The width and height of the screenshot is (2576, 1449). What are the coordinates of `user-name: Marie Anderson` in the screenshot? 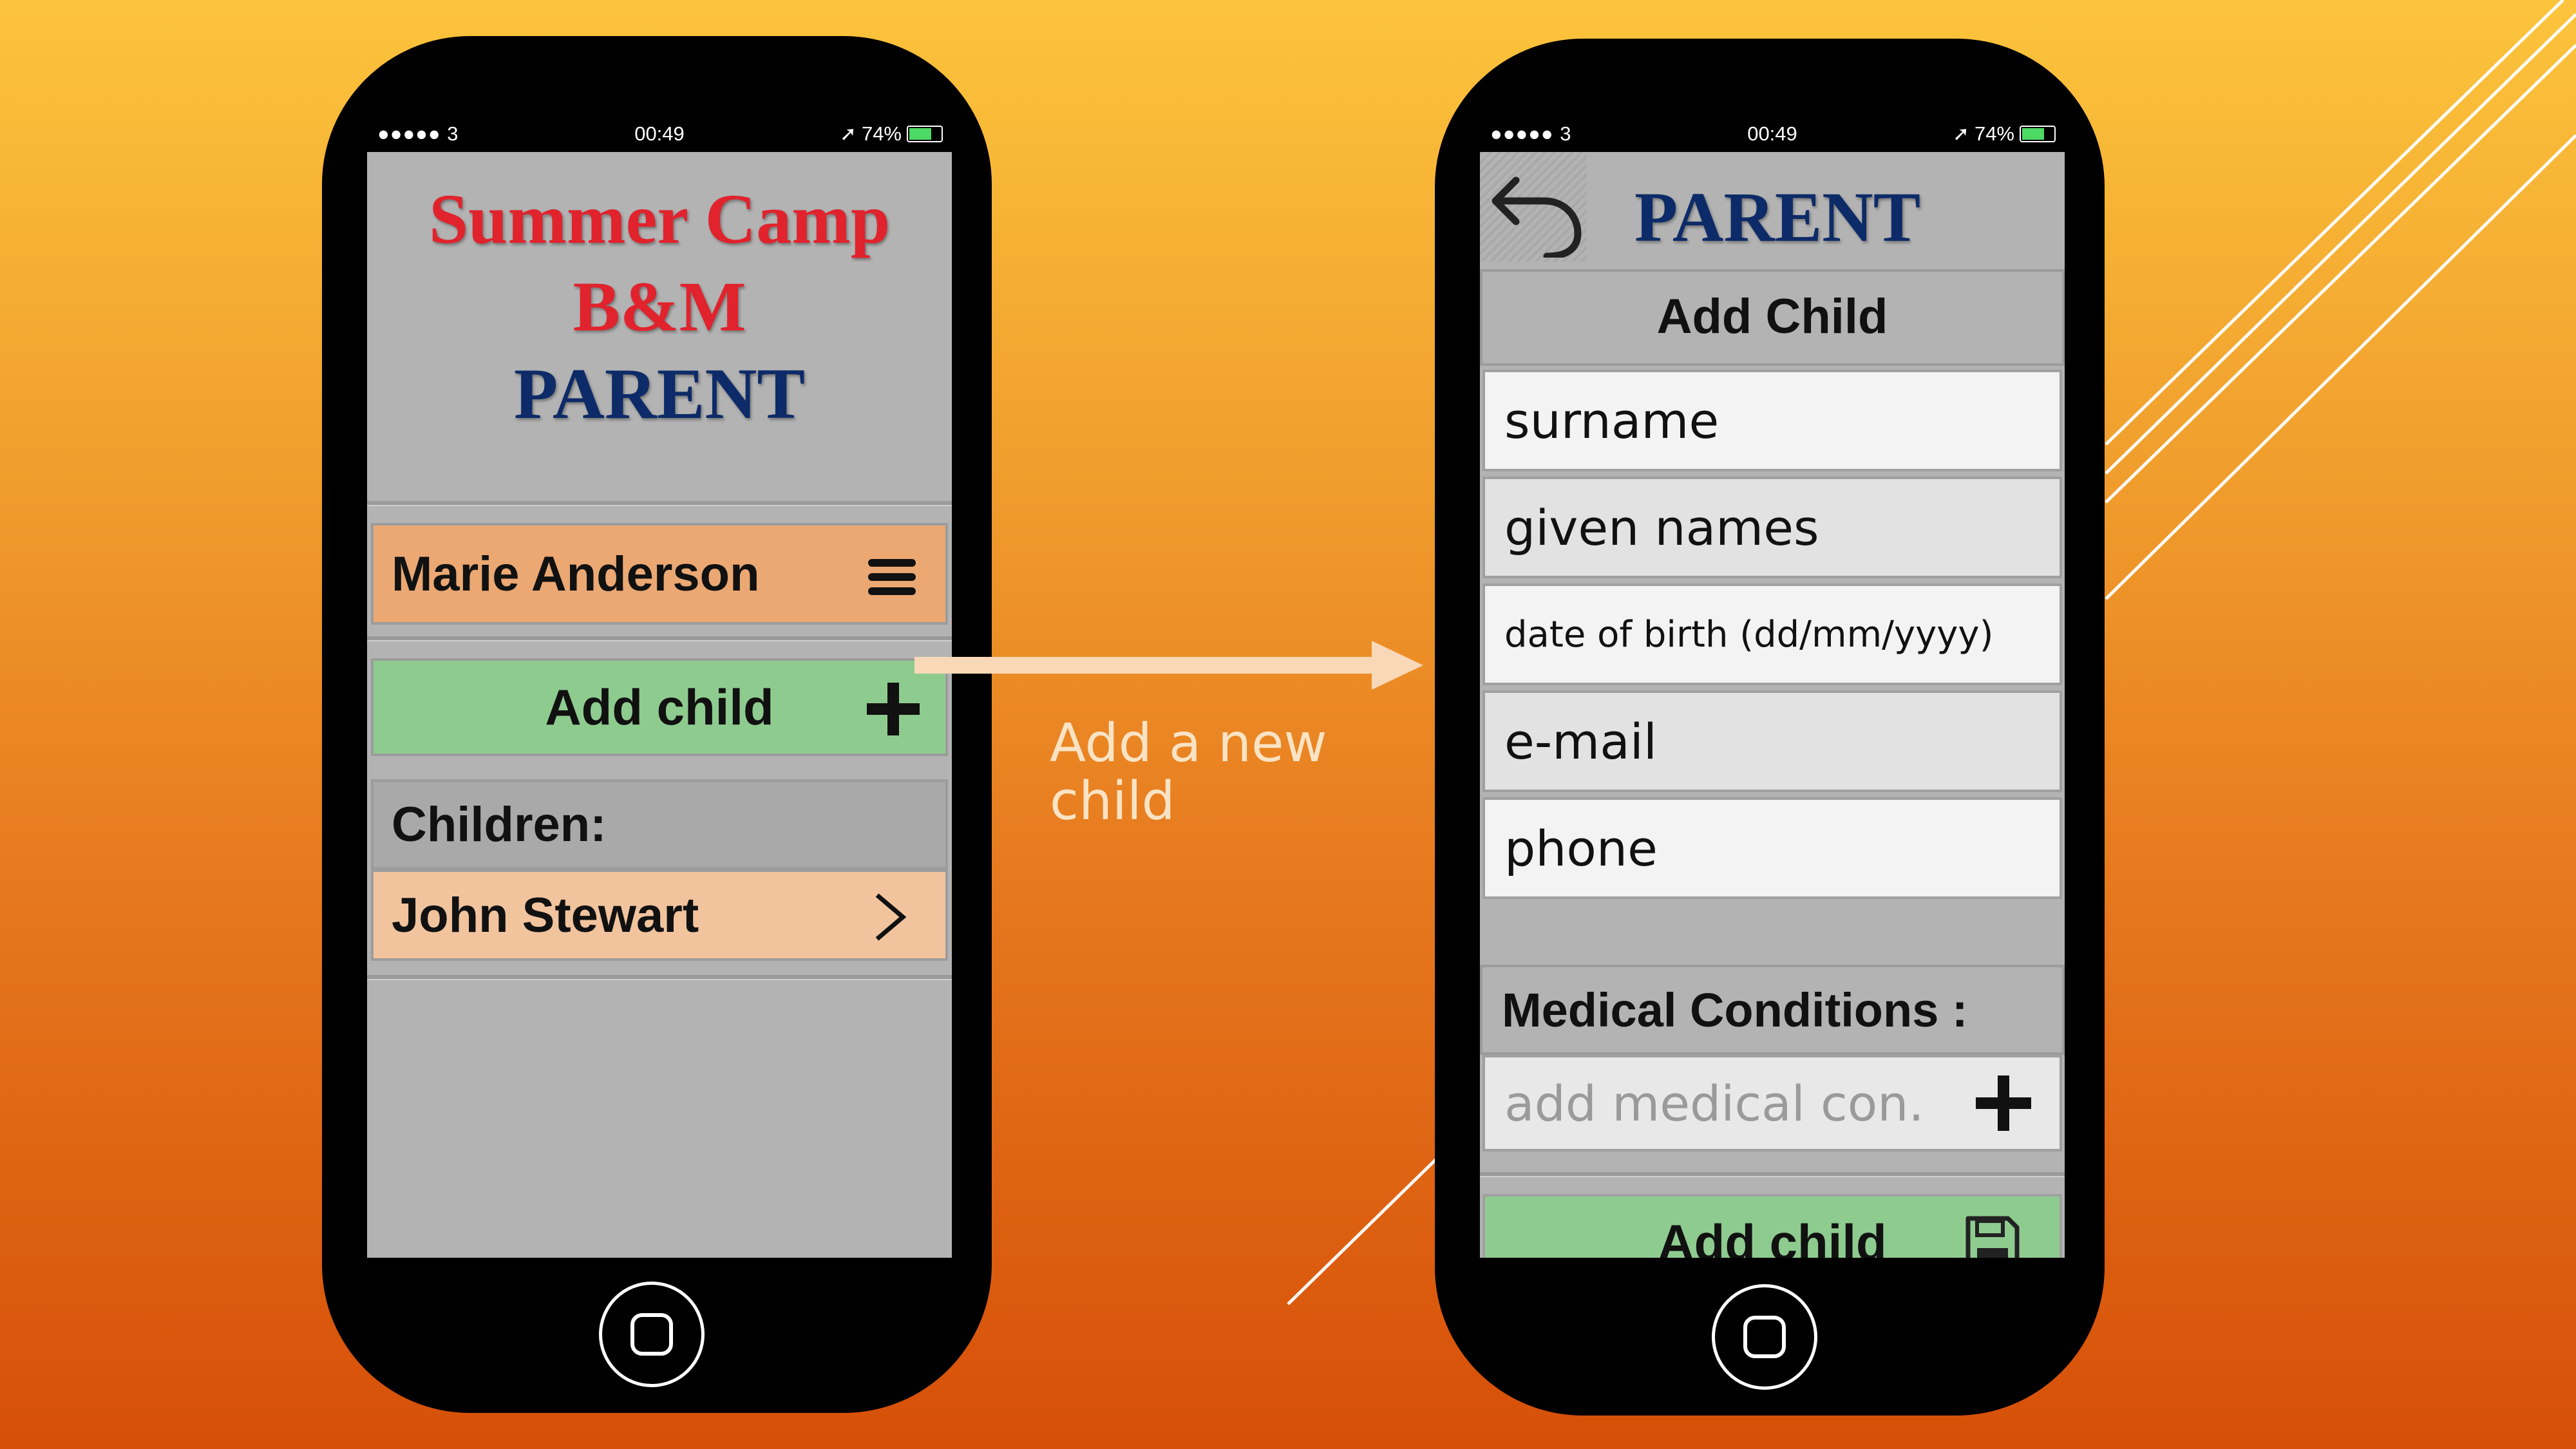 It's located at (576, 573).